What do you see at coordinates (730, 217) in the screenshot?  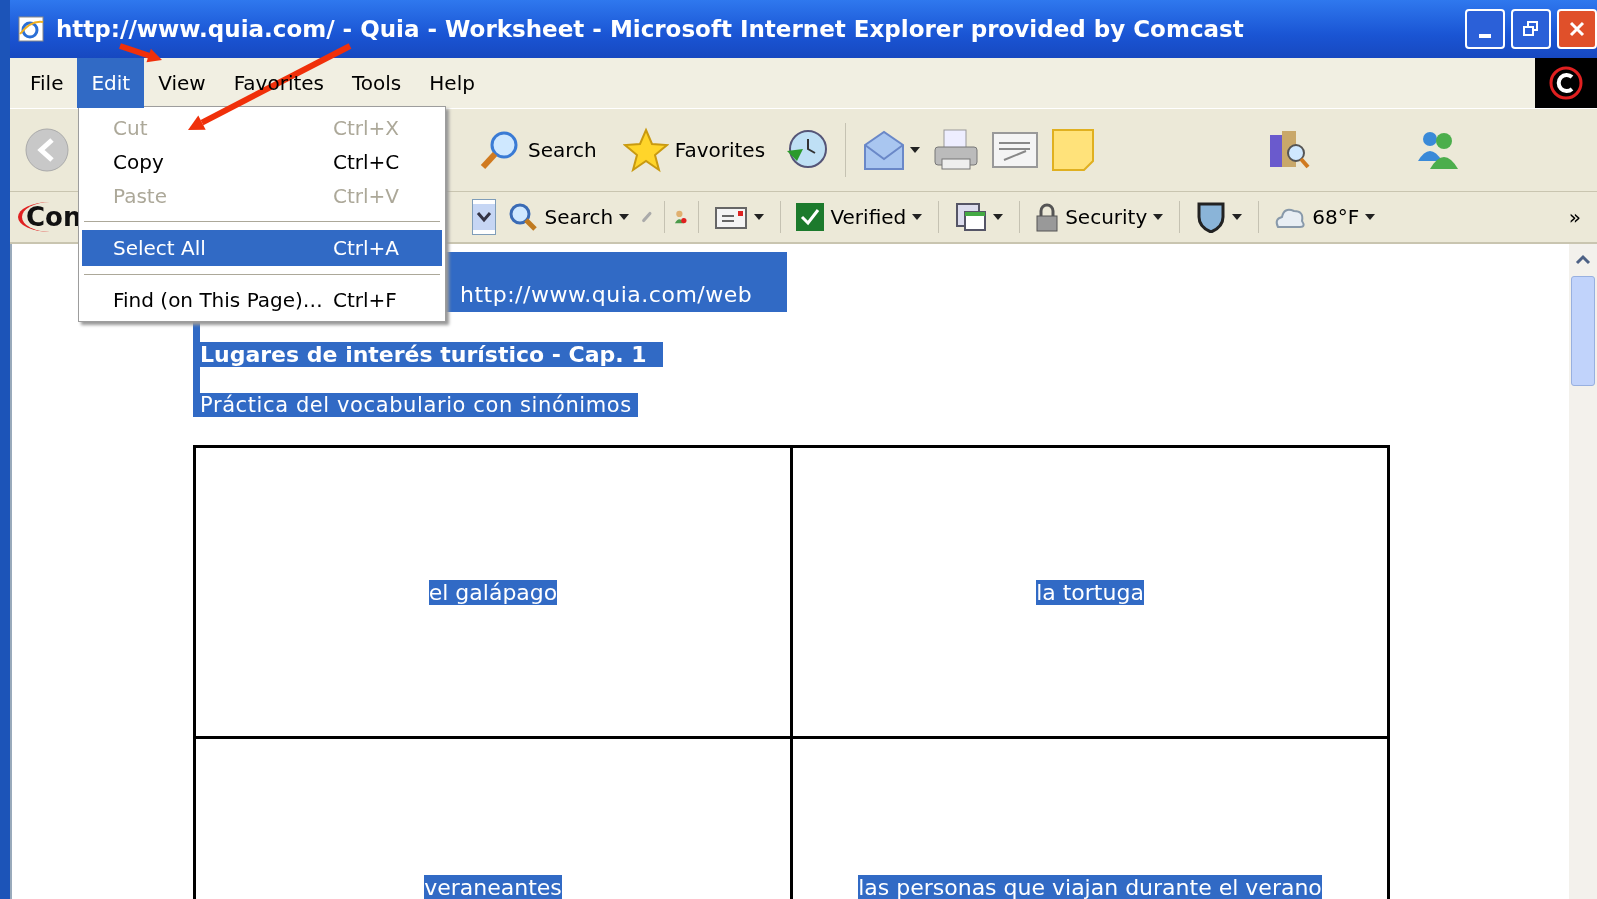 I see `envelope-icon` at bounding box center [730, 217].